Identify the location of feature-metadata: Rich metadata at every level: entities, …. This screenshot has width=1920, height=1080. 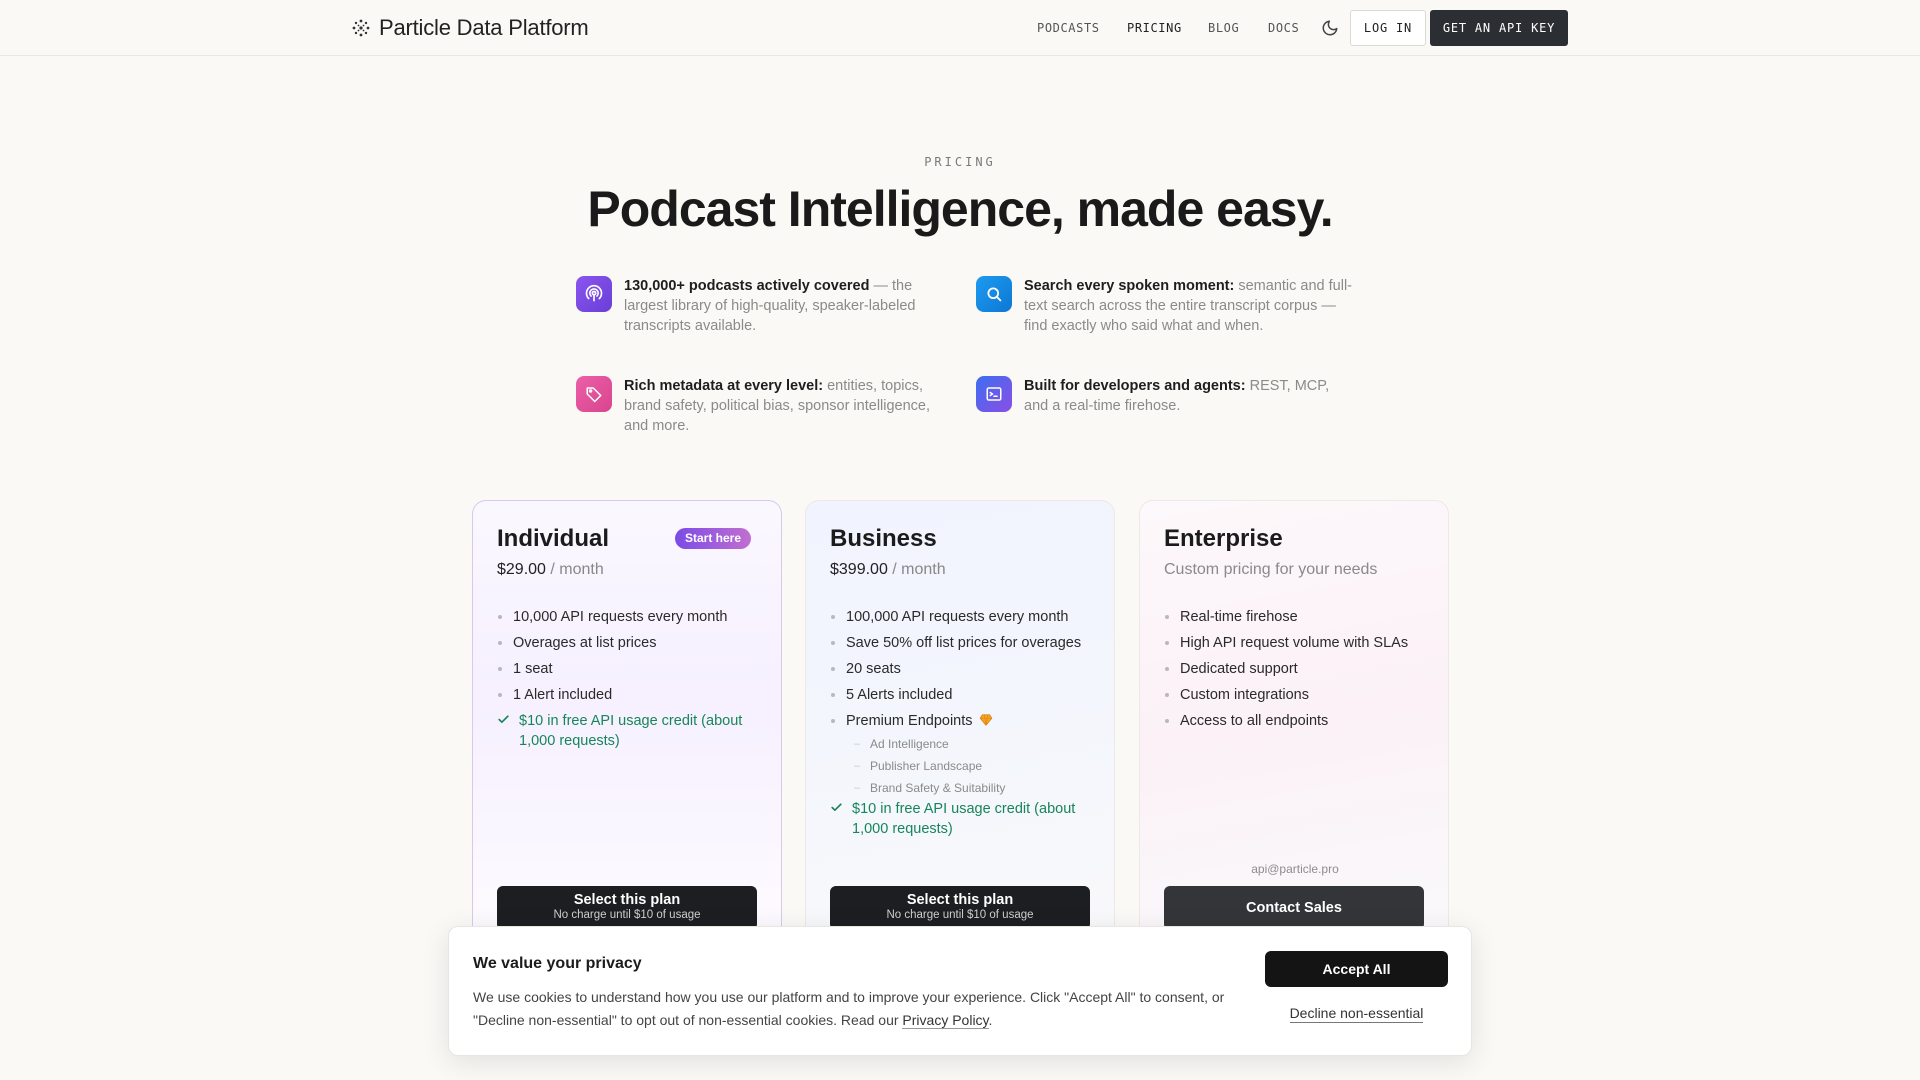
(766, 406).